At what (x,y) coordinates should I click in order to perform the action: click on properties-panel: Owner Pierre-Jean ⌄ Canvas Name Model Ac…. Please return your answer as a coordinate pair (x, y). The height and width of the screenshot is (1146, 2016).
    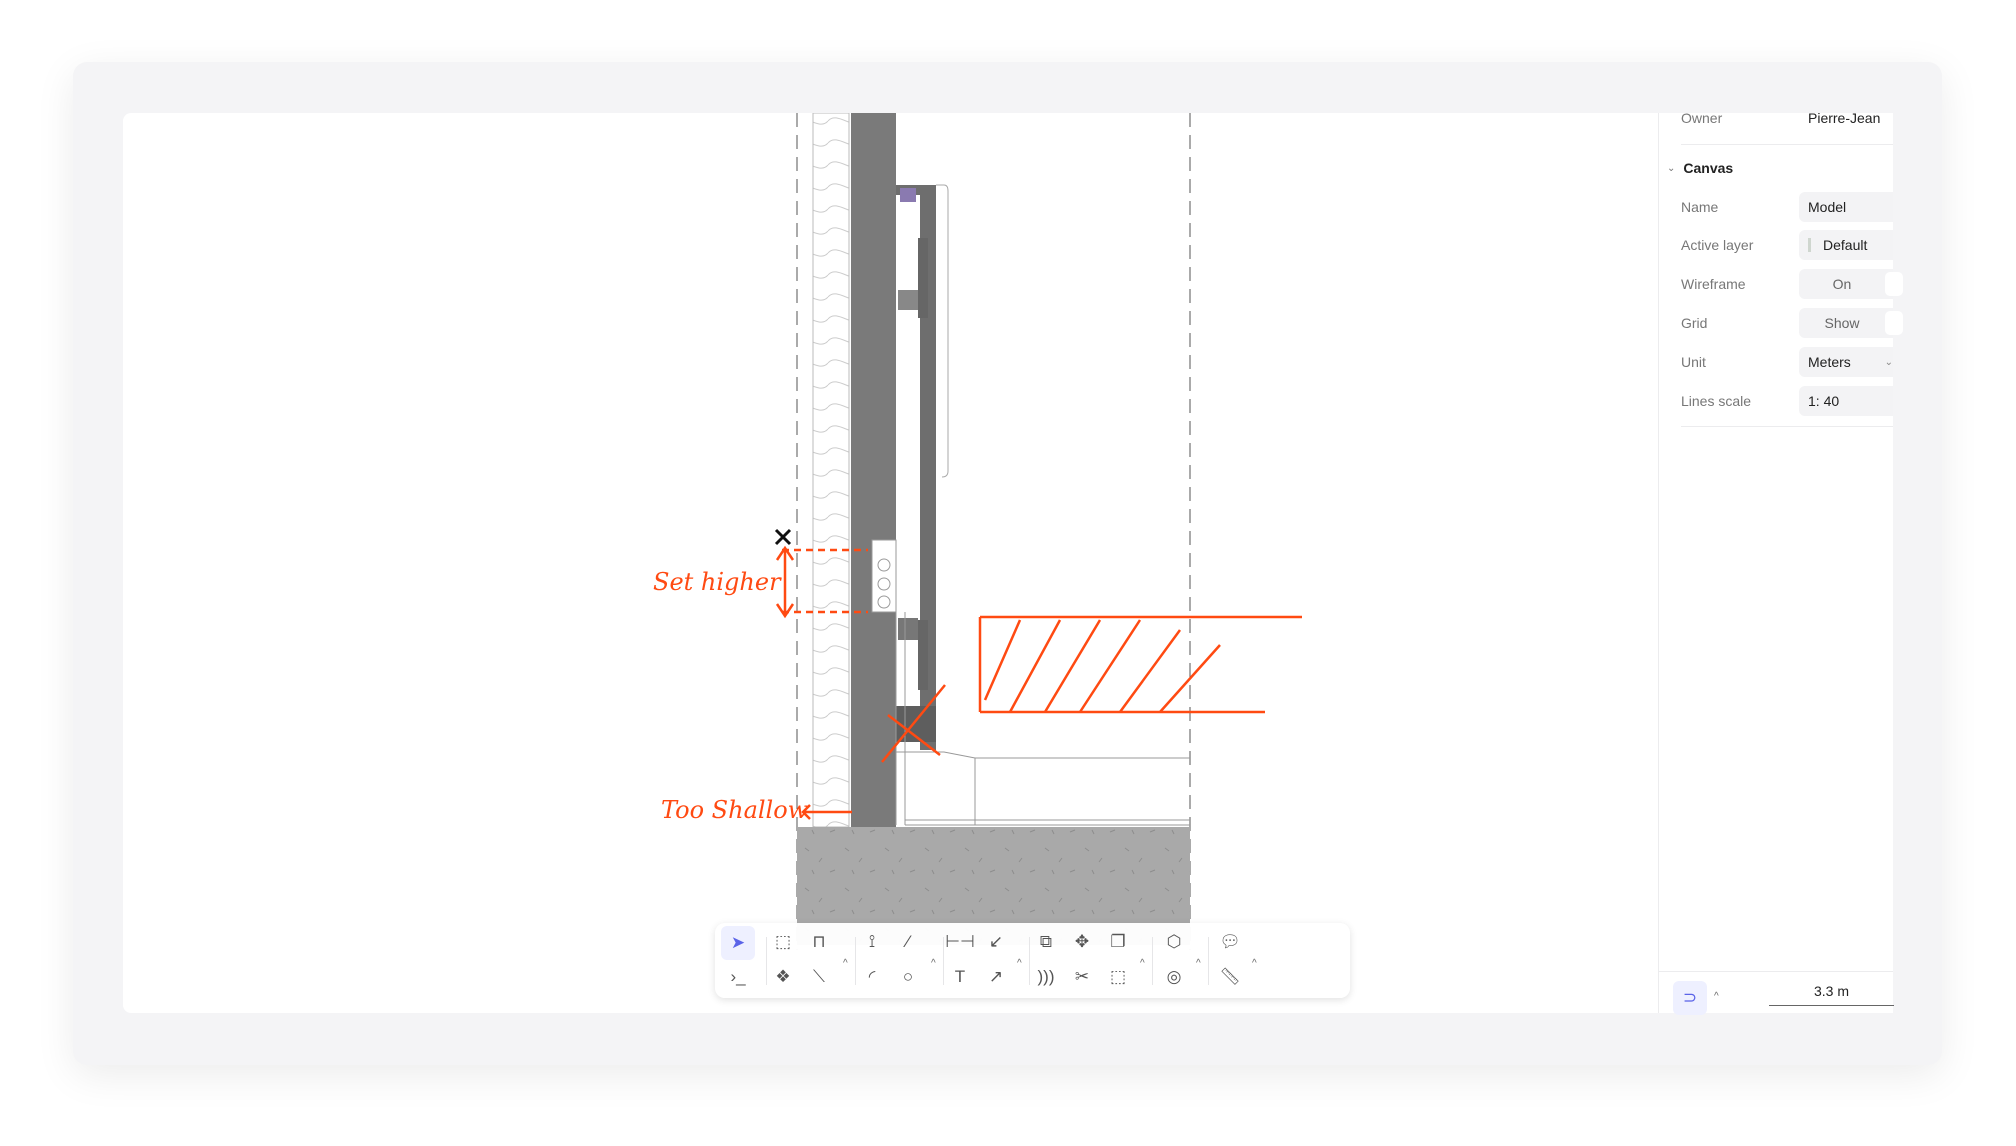
    Looking at the image, I should click on (1780, 562).